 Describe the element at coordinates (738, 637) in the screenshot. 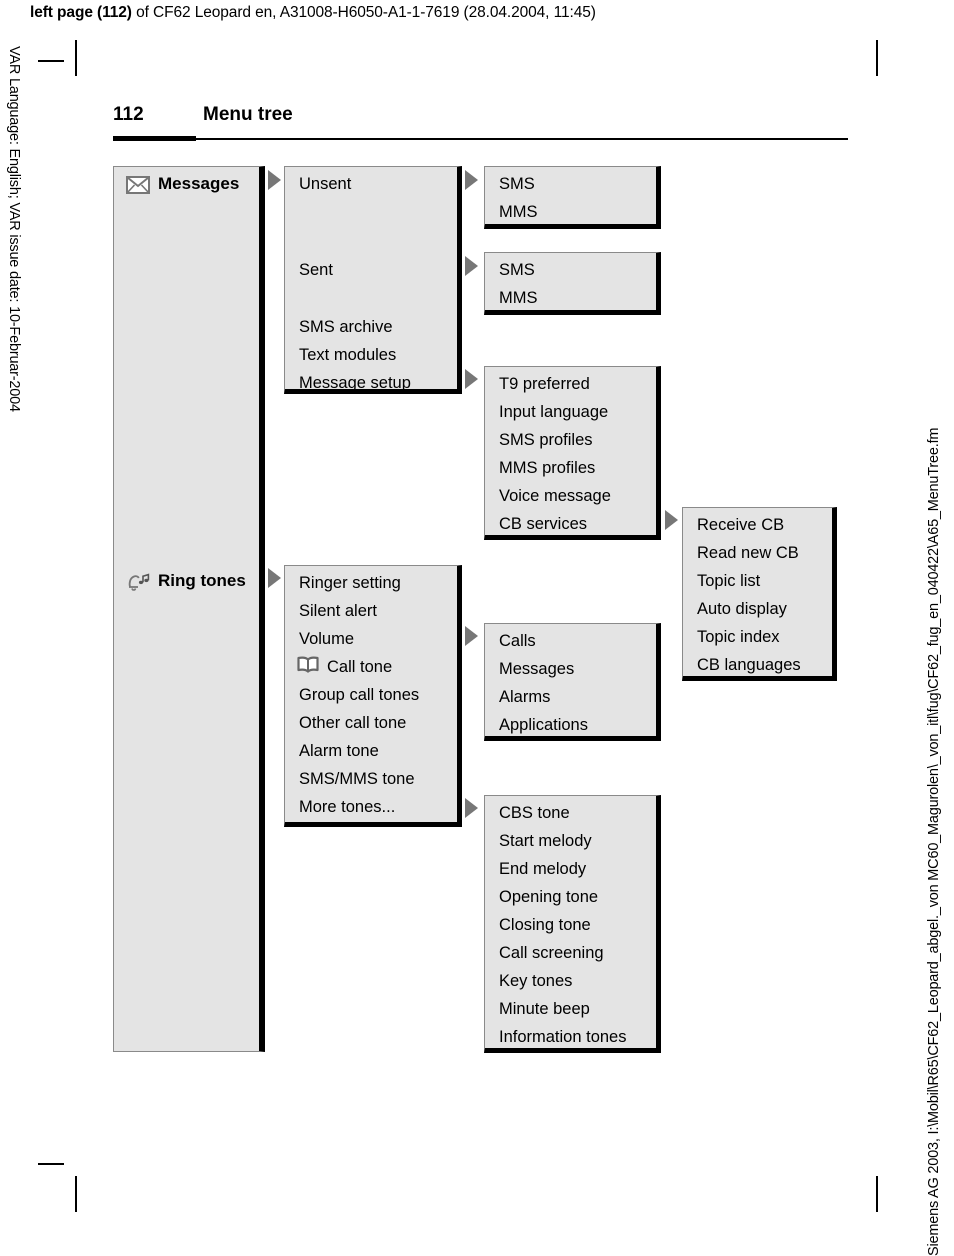

I see `menu-item-topic-index: Topic index` at that location.